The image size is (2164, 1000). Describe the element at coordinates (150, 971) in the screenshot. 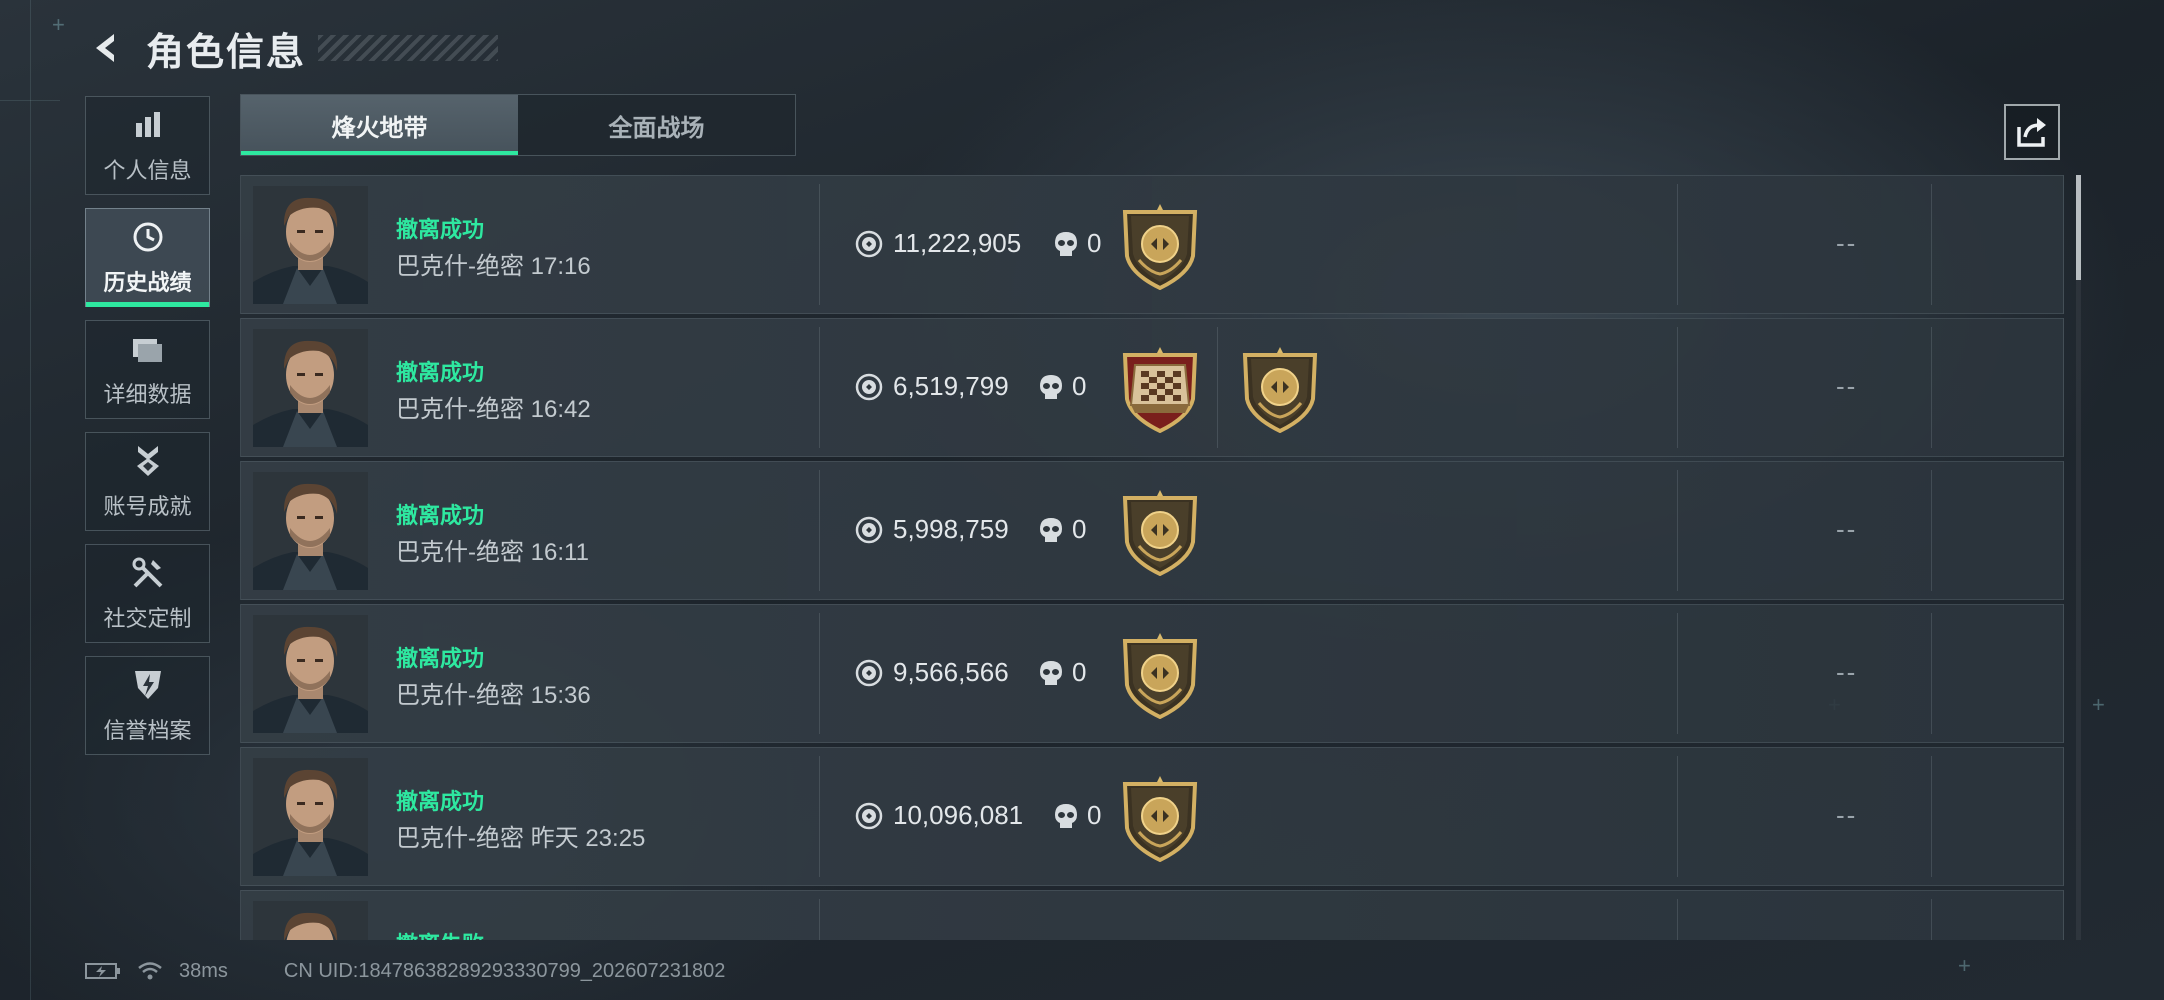

I see `wifi-icon` at that location.